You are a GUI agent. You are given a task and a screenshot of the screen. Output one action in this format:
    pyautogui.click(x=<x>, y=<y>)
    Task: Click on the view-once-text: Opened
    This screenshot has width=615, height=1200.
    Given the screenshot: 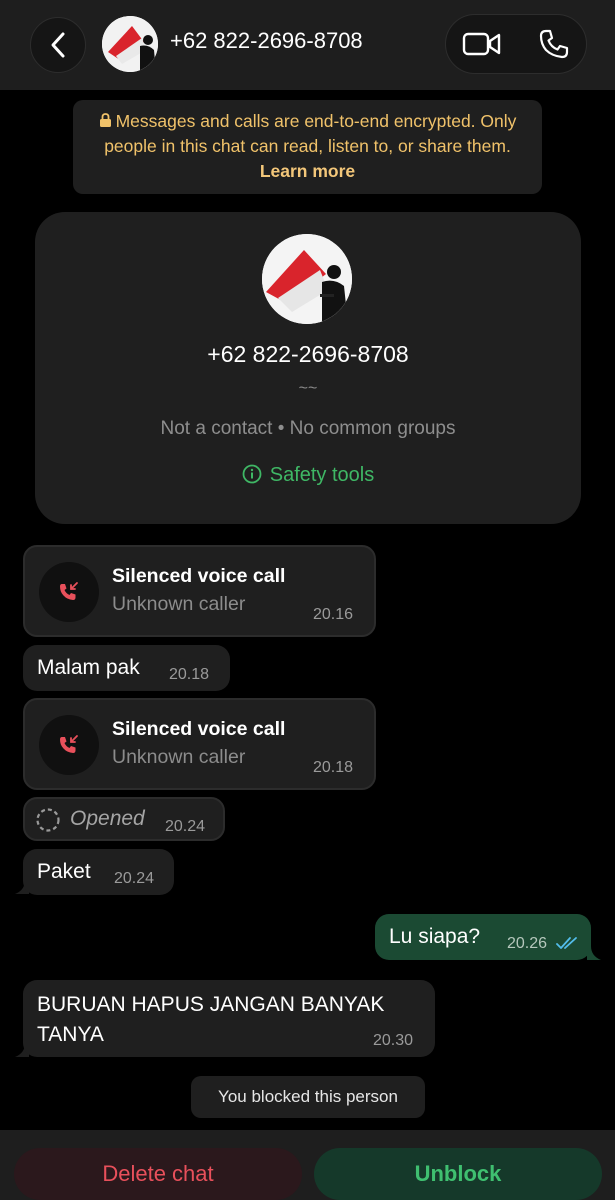 What is the action you would take?
    pyautogui.click(x=107, y=818)
    